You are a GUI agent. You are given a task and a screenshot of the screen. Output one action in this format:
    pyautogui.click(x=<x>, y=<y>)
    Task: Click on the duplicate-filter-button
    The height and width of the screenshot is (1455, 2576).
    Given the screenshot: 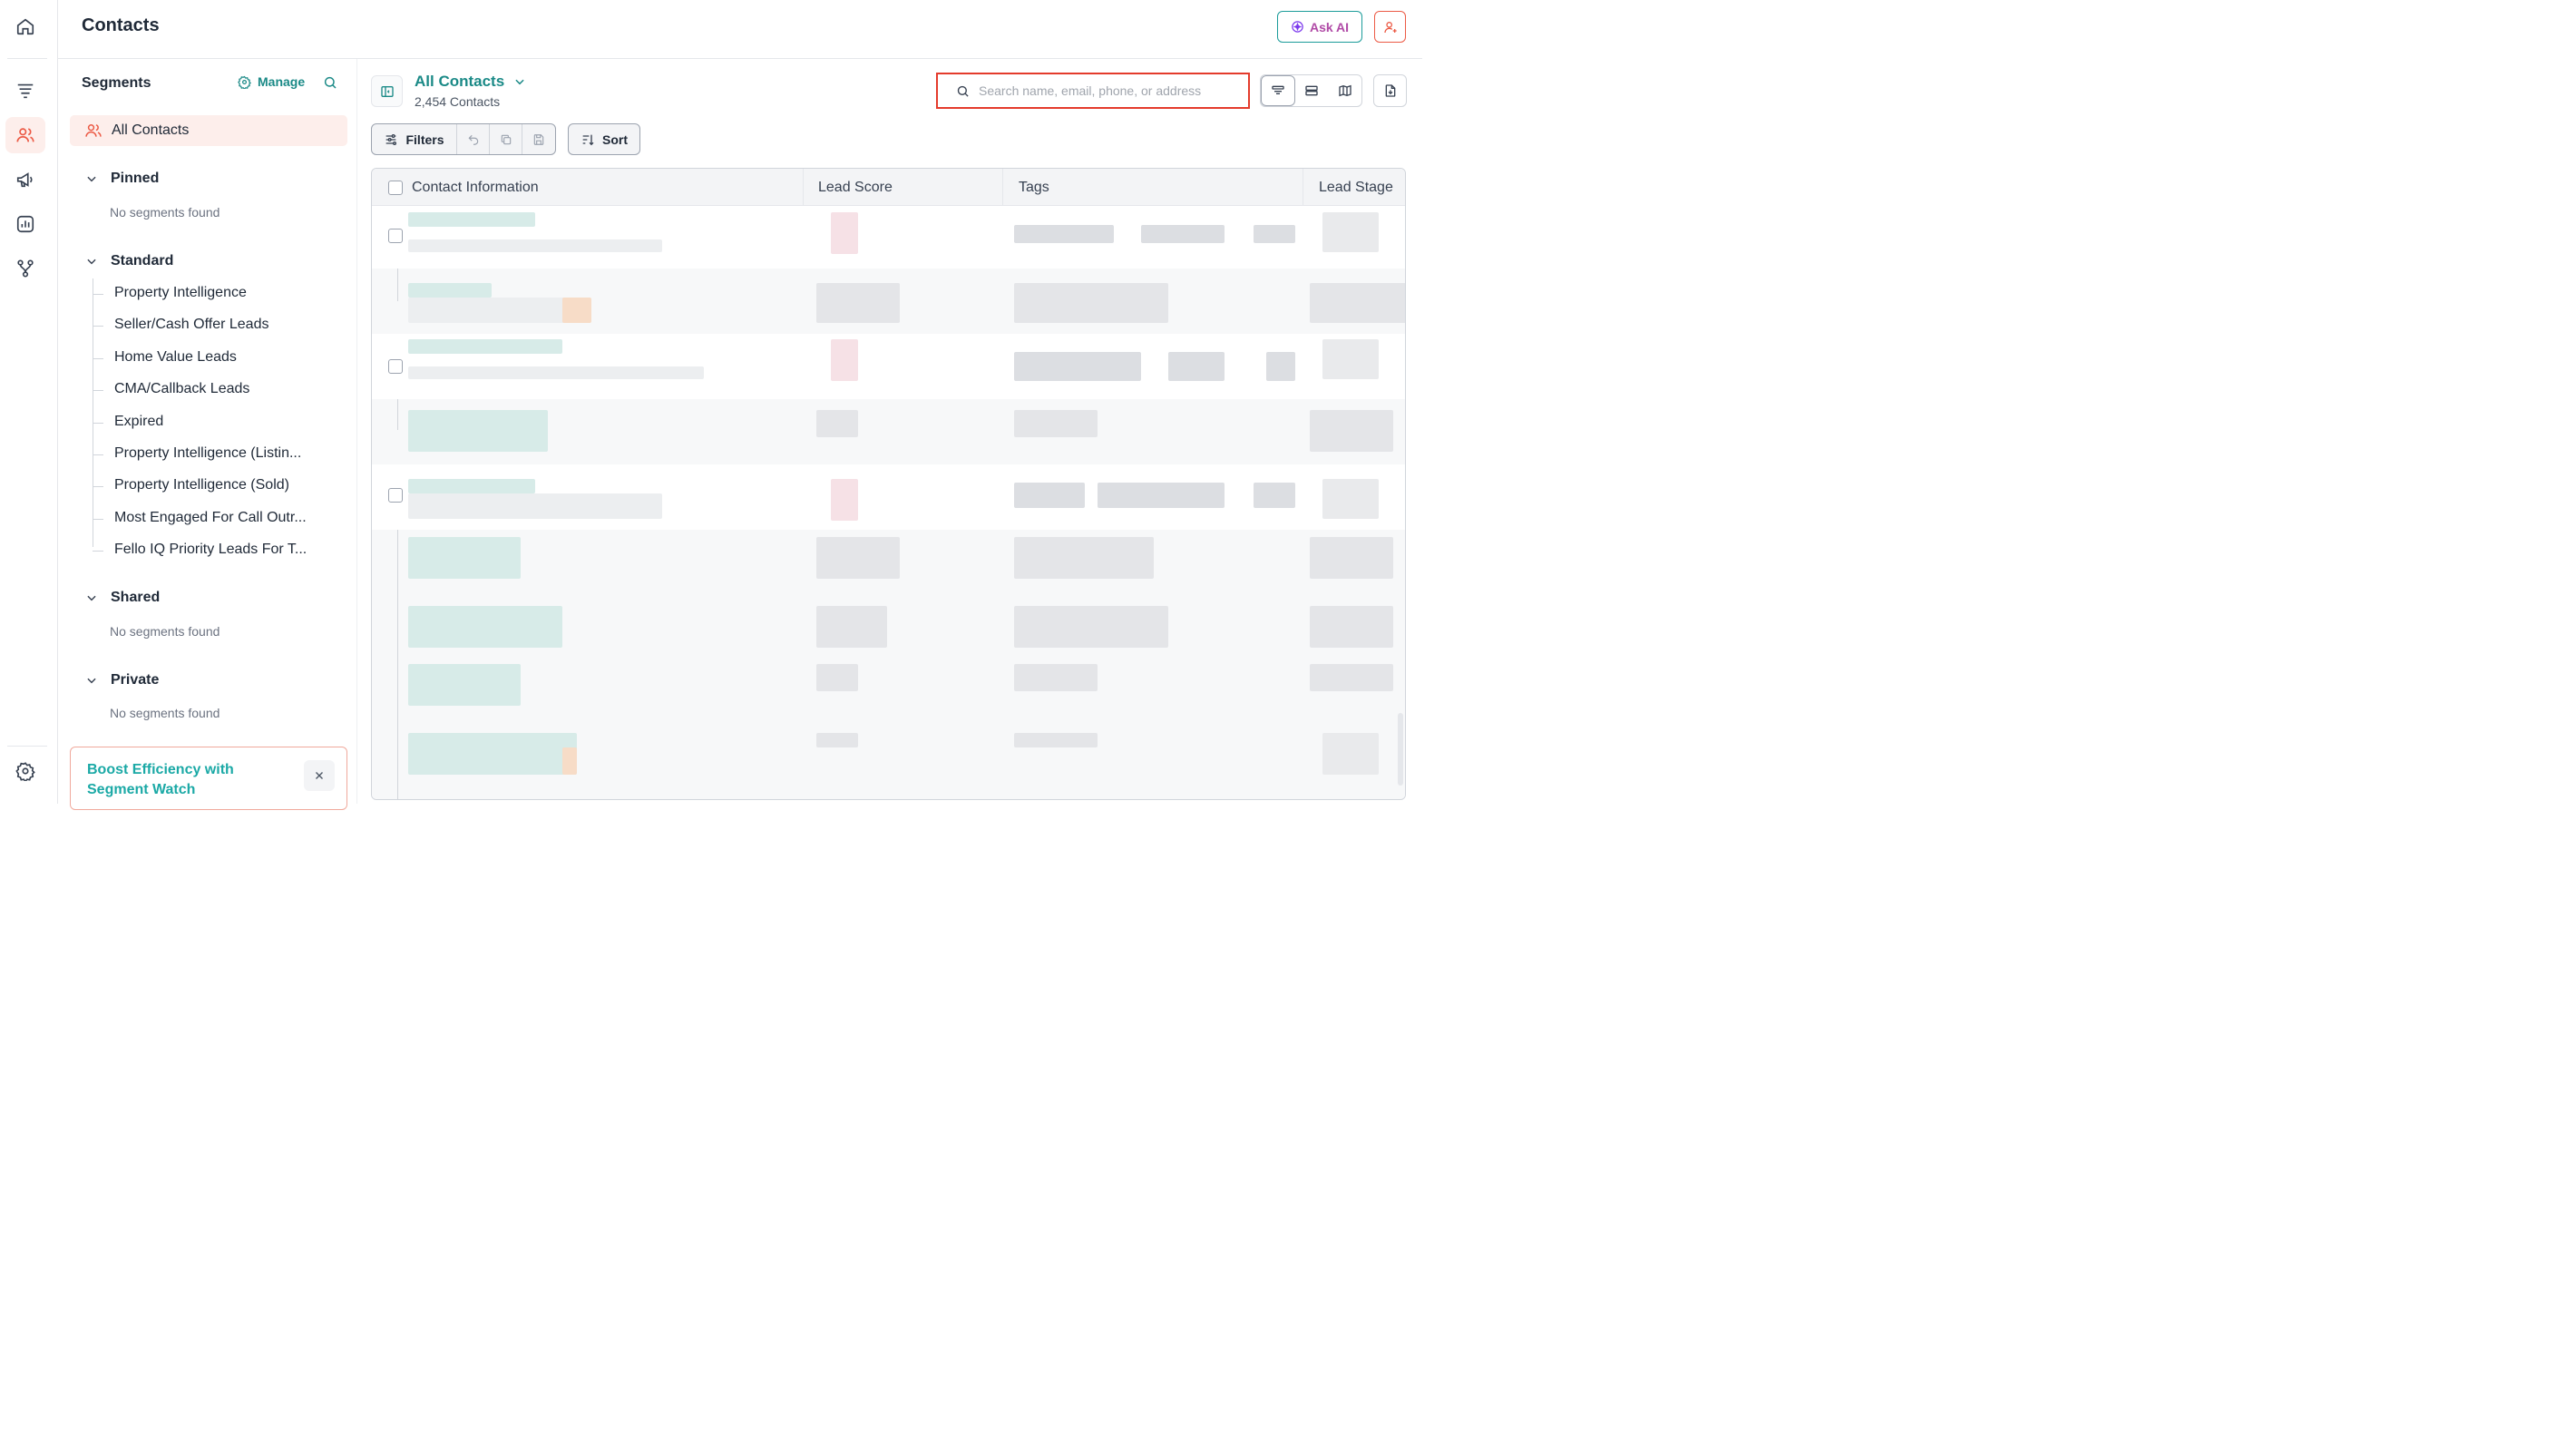 What is the action you would take?
    pyautogui.click(x=506, y=139)
    